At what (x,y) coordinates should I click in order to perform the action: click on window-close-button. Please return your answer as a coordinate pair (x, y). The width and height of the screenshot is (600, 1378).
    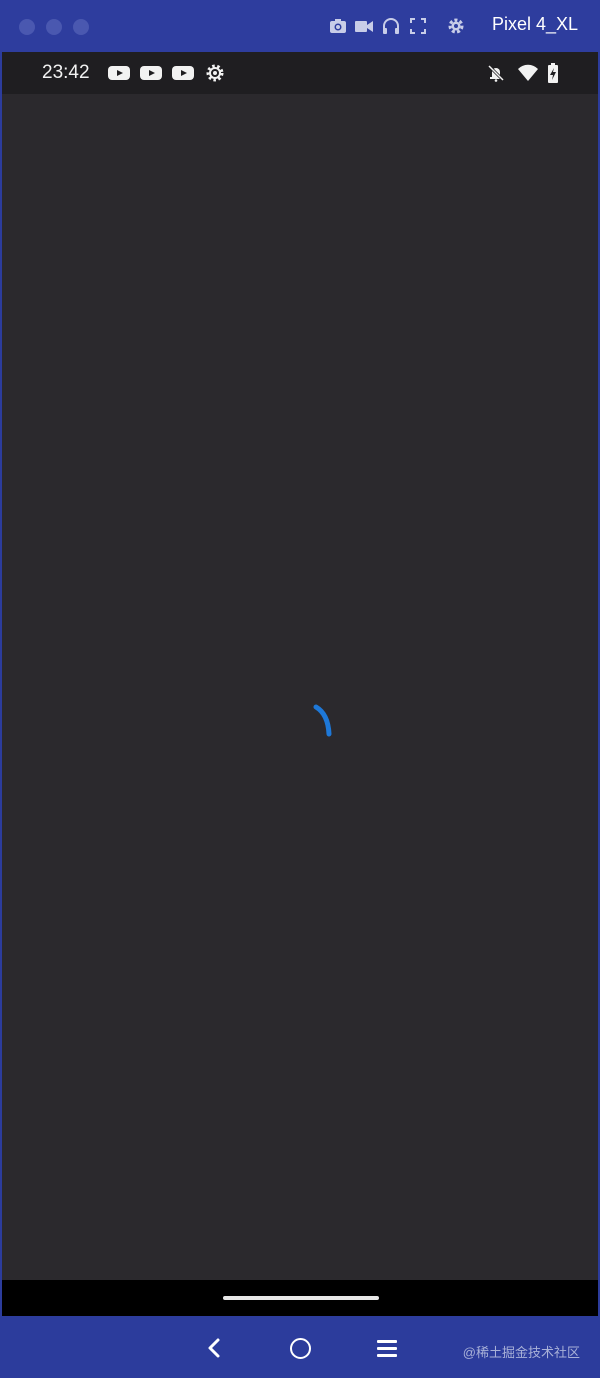
    Looking at the image, I should click on (27, 27).